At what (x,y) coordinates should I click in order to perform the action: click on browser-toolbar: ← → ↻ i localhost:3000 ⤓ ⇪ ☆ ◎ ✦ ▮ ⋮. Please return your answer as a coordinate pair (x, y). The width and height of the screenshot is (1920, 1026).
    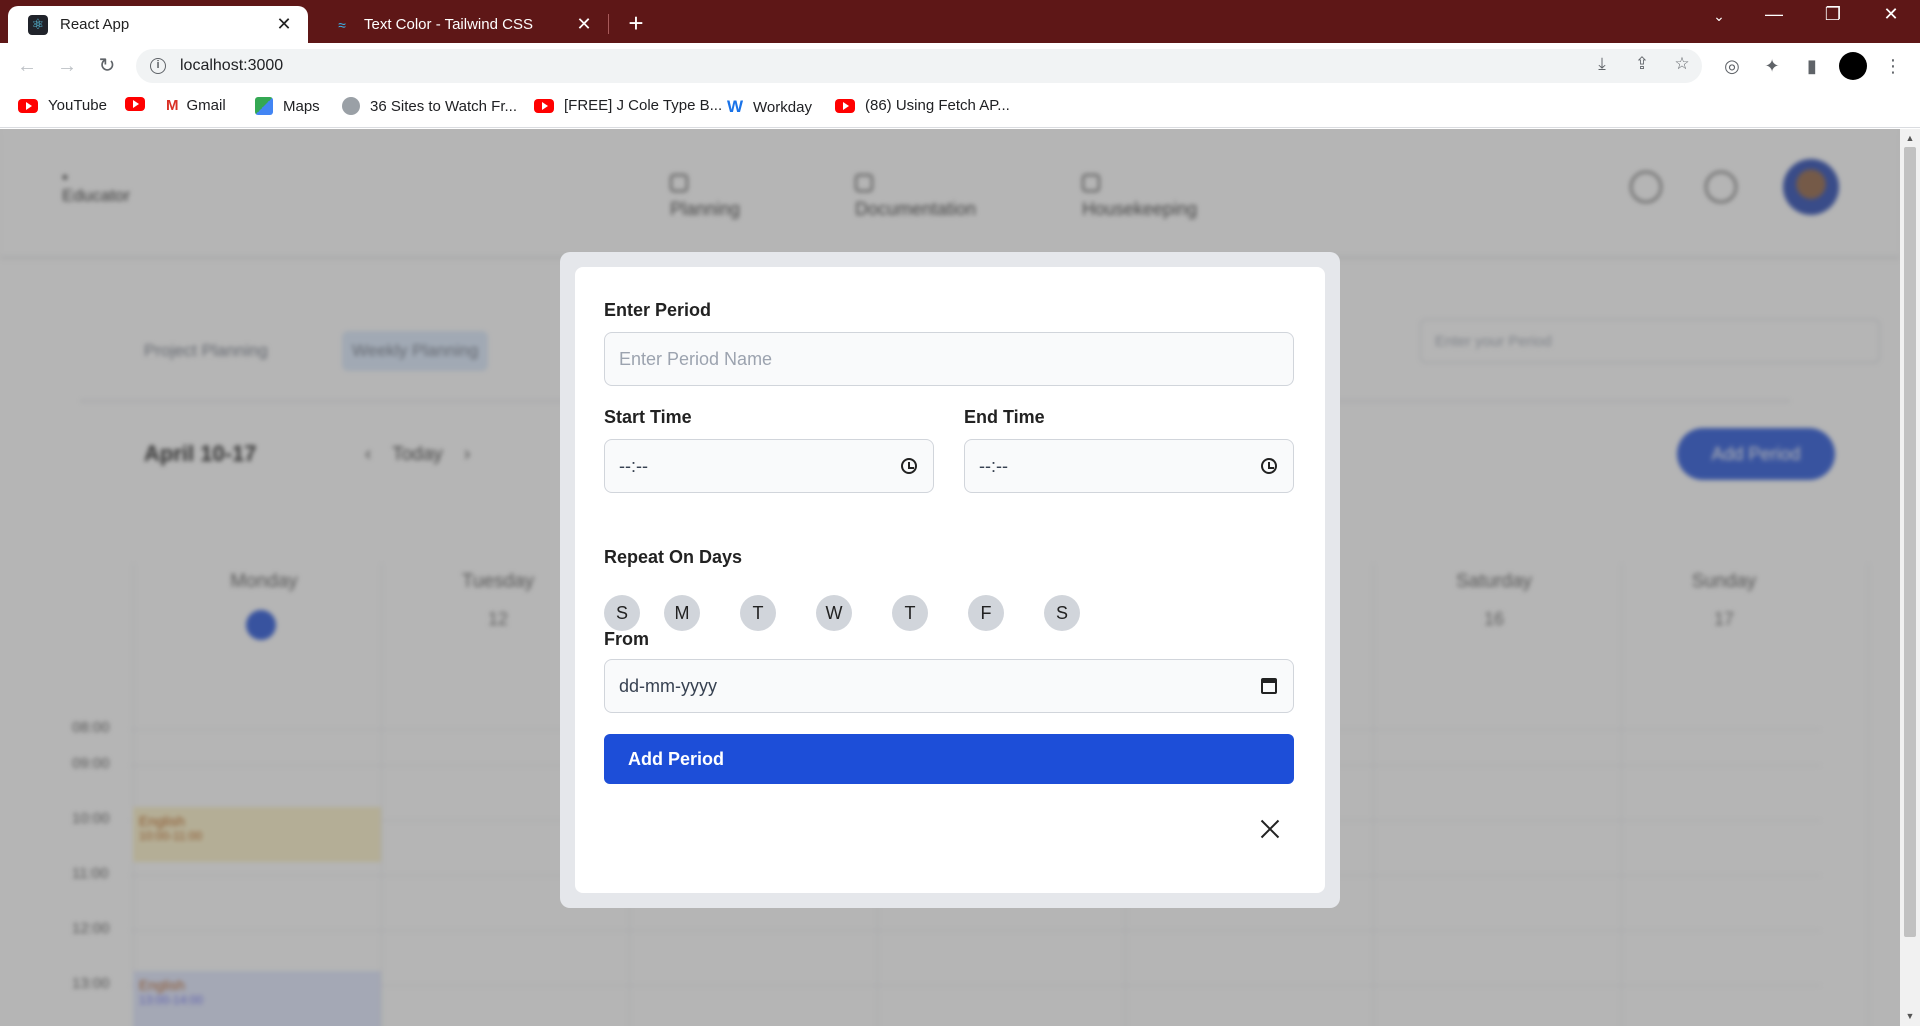
    Looking at the image, I should click on (960, 65).